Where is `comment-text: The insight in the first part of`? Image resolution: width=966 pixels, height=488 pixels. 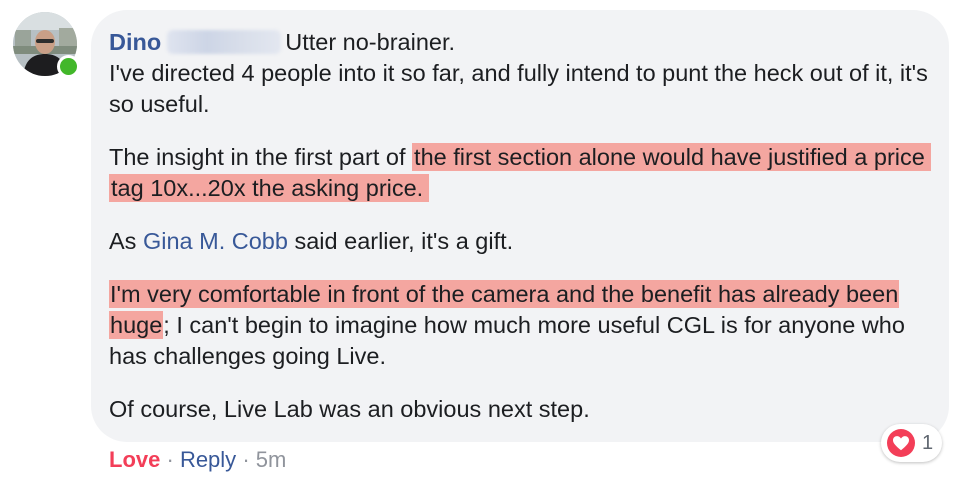
comment-text: The insight in the first part of is located at coordinates (261, 157).